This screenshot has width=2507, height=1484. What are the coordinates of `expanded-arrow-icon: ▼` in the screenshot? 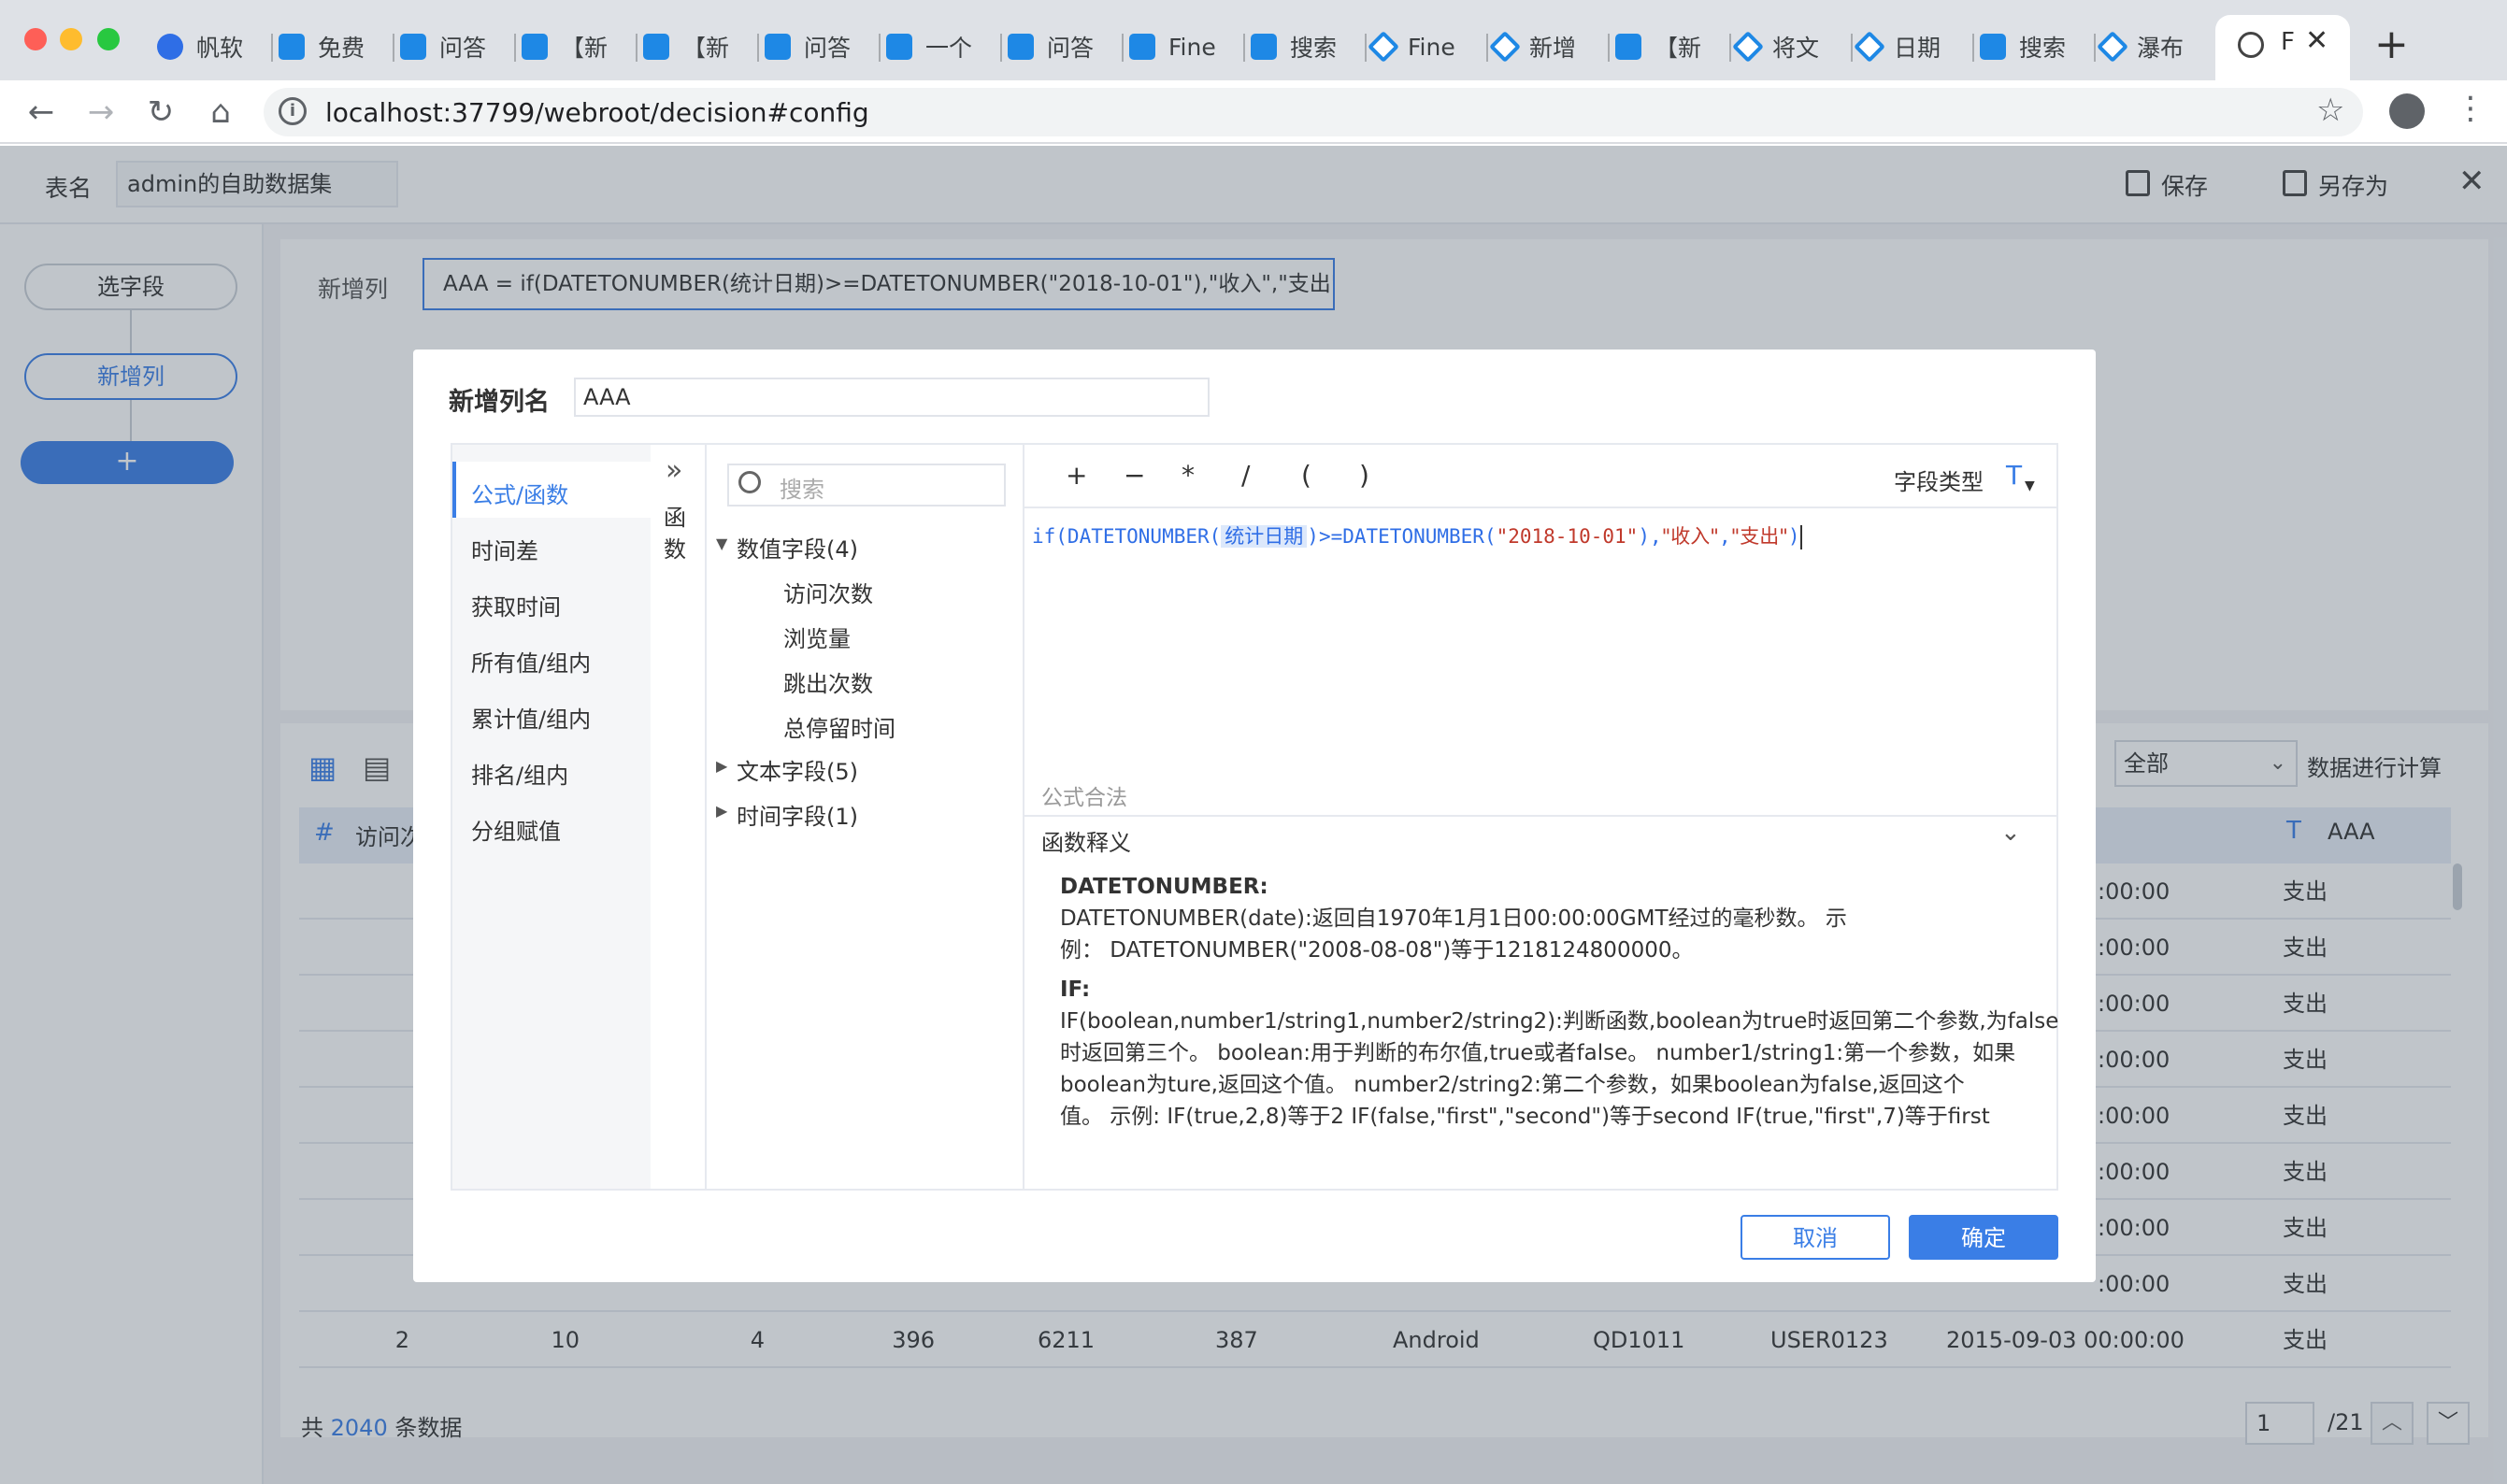 It's located at (721, 543).